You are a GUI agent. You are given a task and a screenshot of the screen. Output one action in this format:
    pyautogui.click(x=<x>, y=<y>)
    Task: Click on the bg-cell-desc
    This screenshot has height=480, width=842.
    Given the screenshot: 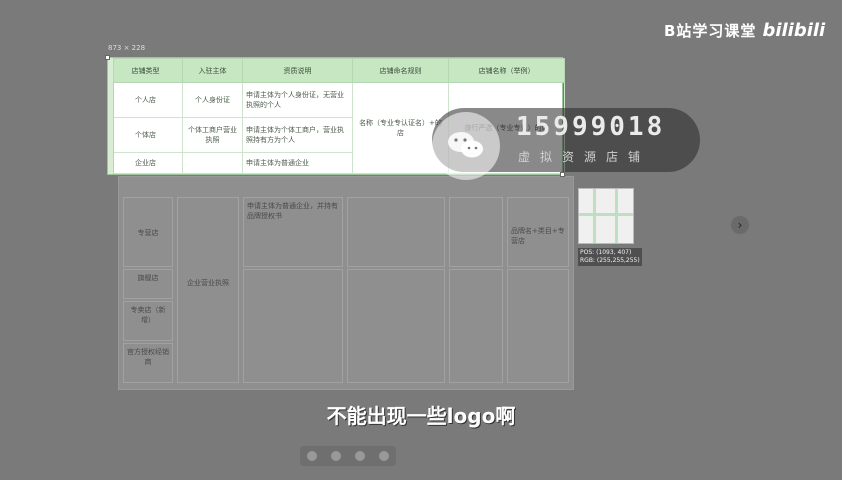 What is the action you would take?
    pyautogui.click(x=293, y=326)
    